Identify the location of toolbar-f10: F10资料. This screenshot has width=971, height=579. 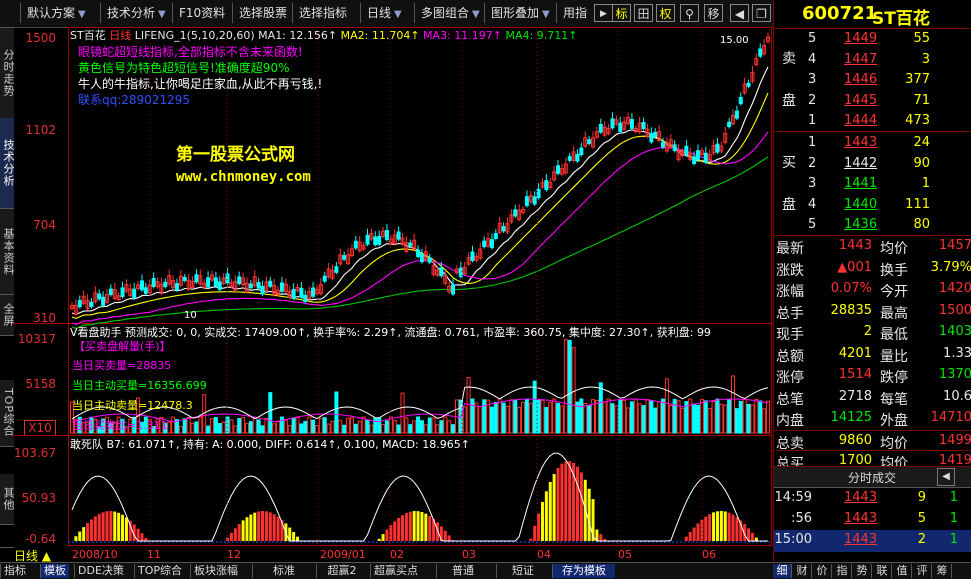
(201, 13).